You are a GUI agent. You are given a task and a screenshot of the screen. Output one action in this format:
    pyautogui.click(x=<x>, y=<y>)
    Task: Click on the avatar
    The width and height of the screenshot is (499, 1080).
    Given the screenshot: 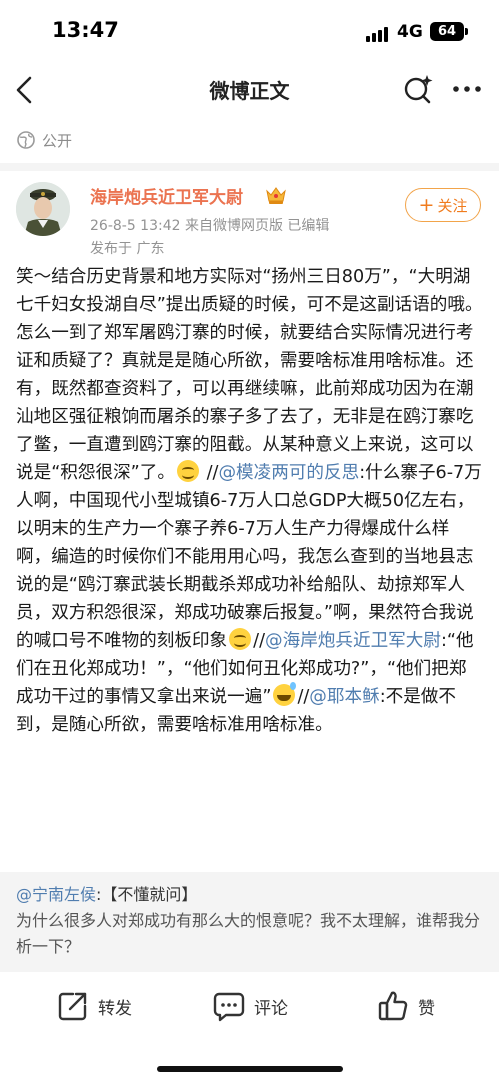 What is the action you would take?
    pyautogui.click(x=43, y=209)
    